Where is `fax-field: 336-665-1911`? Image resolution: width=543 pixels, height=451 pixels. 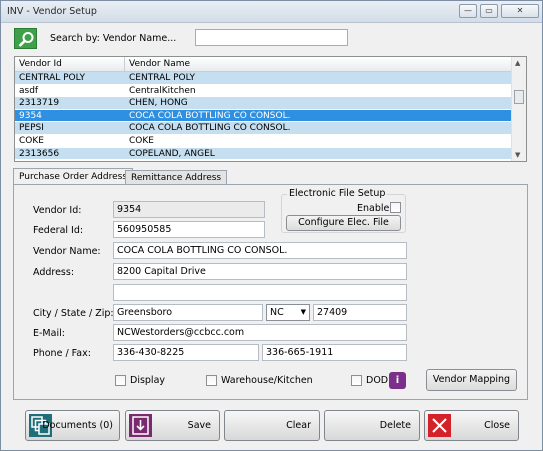
fax-field: 336-665-1911 is located at coordinates (334, 352).